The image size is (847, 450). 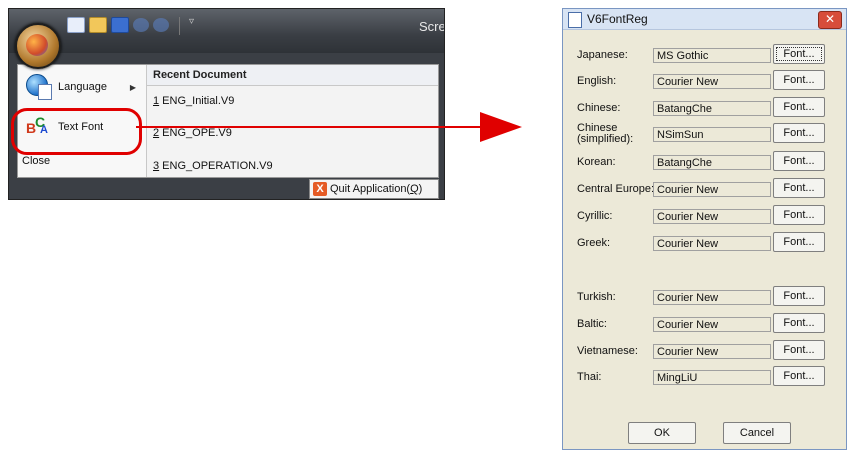 What do you see at coordinates (704, 19) in the screenshot?
I see `dialog-title-bar: V6FontReg ✕` at bounding box center [704, 19].